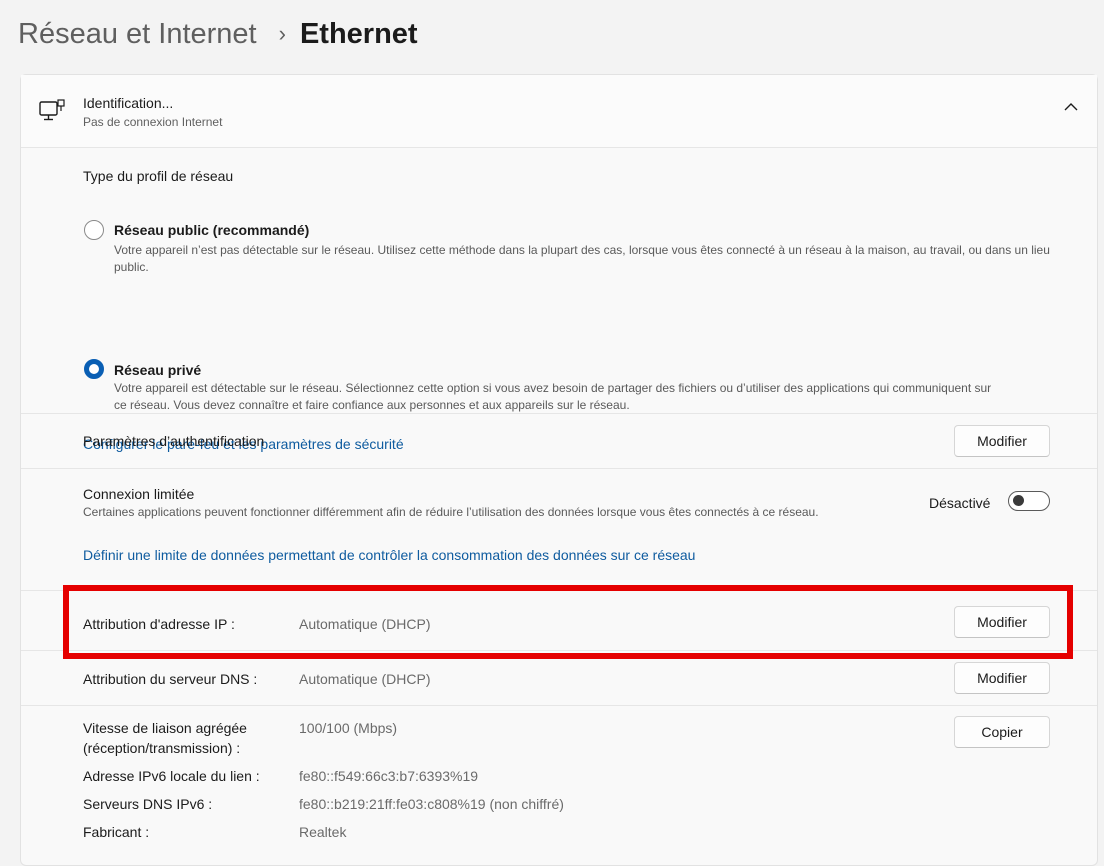 Image resolution: width=1104 pixels, height=866 pixels. Describe the element at coordinates (153, 122) in the screenshot. I see `network-status: Pas de connexion Internet` at that location.